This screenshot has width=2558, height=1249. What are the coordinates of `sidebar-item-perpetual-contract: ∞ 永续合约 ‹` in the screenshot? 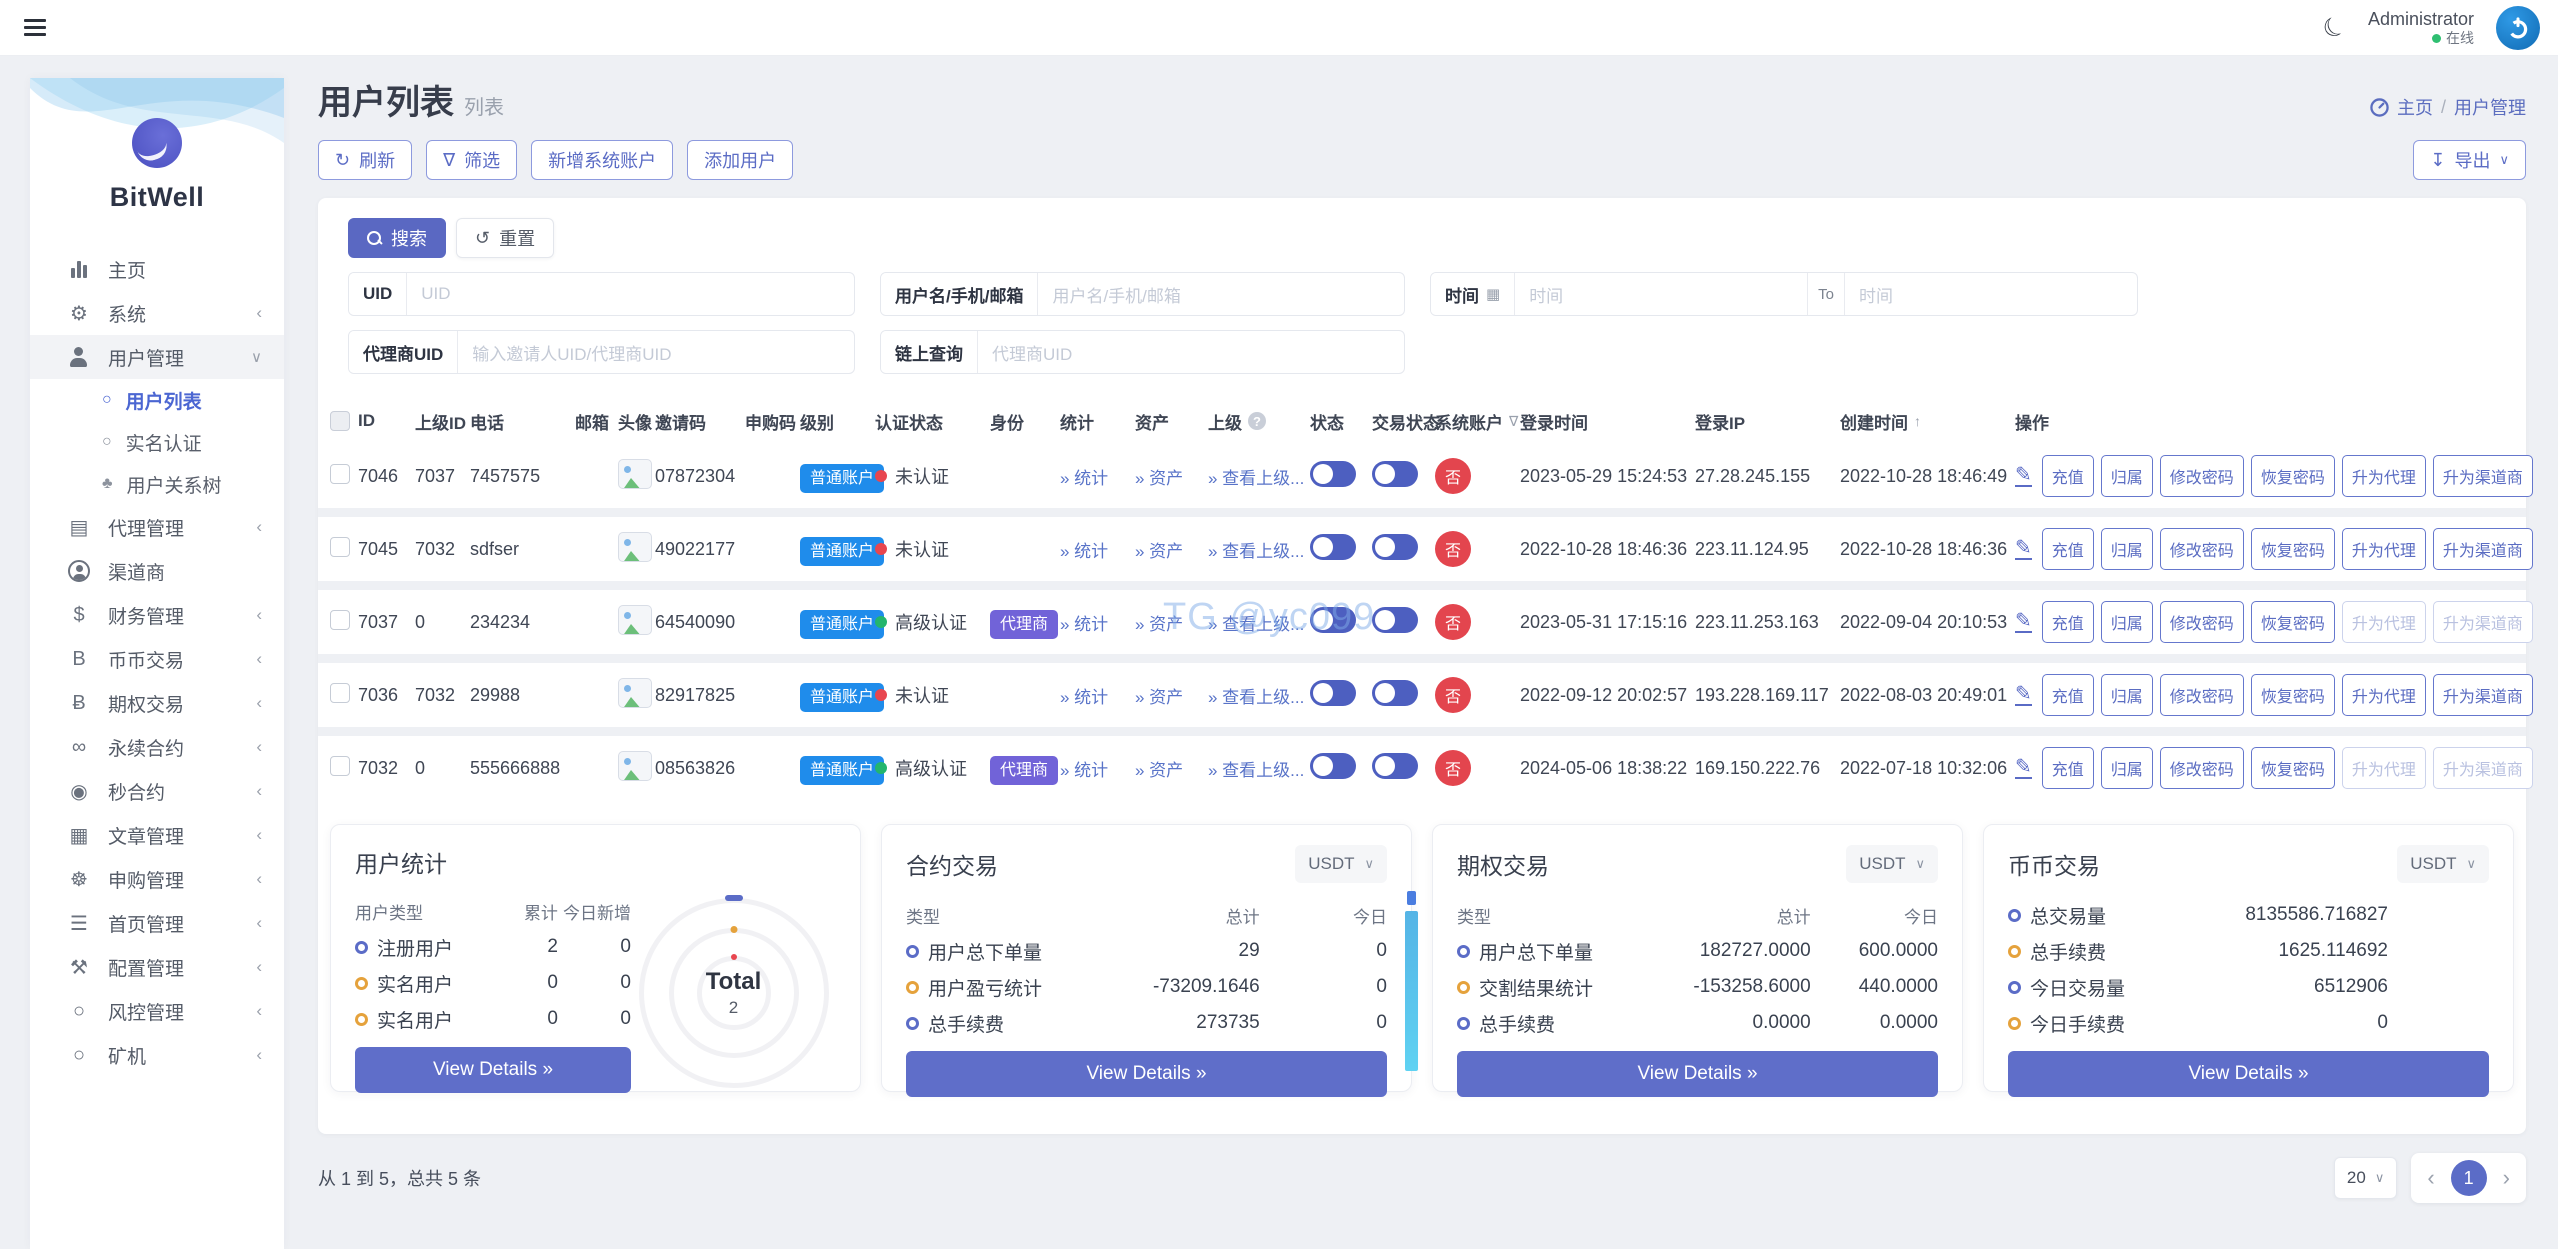 It's located at (157, 747).